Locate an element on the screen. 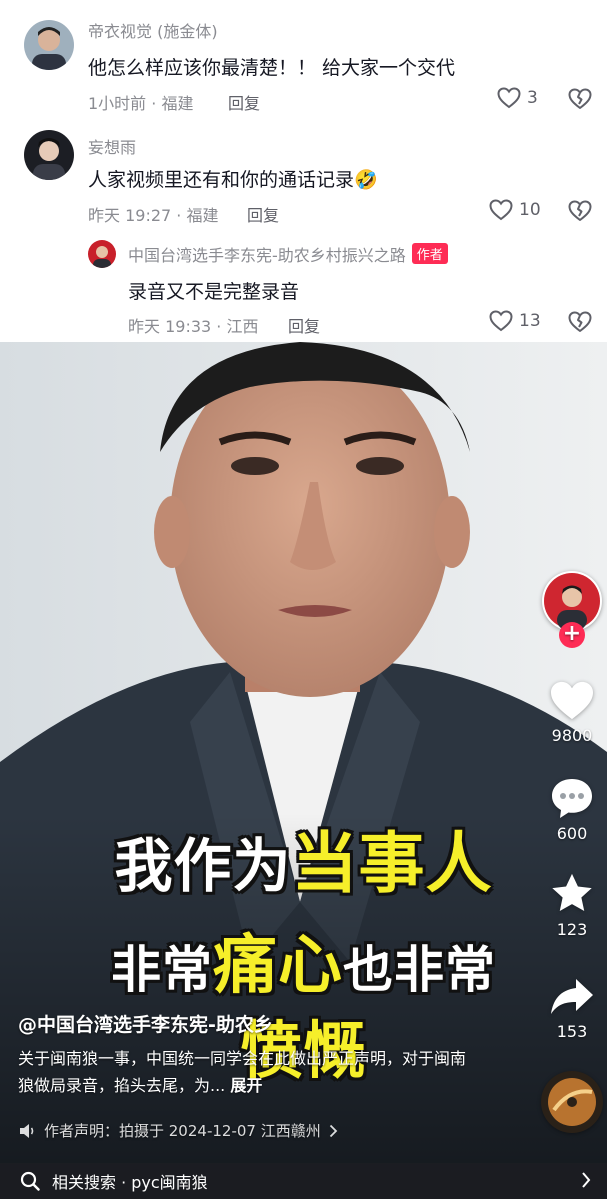 The image size is (607, 1199). comment-text: 人家视频里还有和你的通话记录🤣 is located at coordinates (233, 180).